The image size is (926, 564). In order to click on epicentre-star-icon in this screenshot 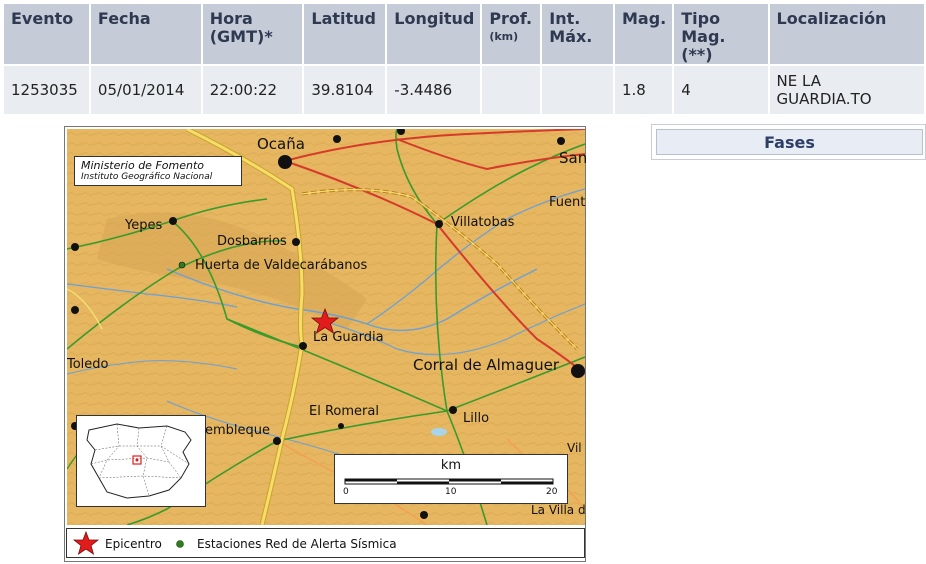, I will do `click(86, 543)`.